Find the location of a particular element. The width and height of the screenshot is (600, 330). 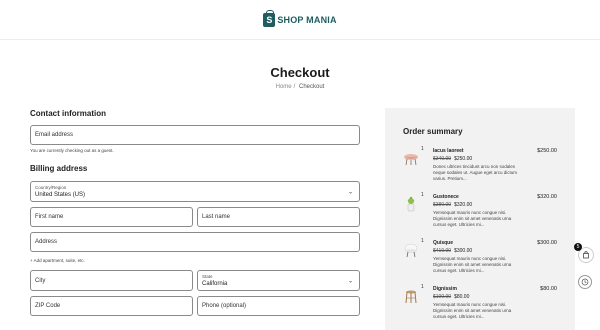

cart-count-badge: 5 is located at coordinates (578, 247).